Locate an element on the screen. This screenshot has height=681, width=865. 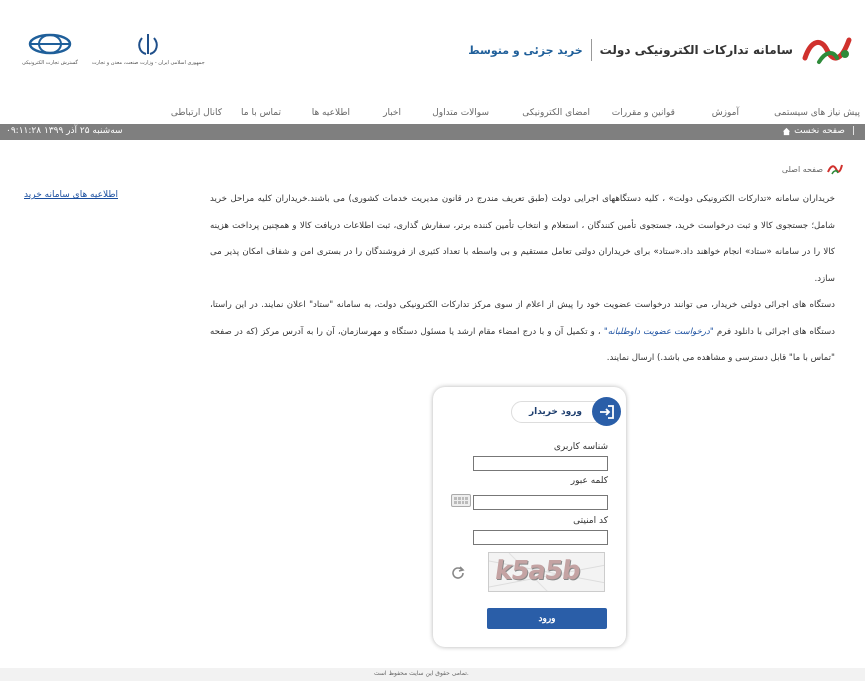
breadcrumb-label: صفحه اصلی is located at coordinates (802, 169).